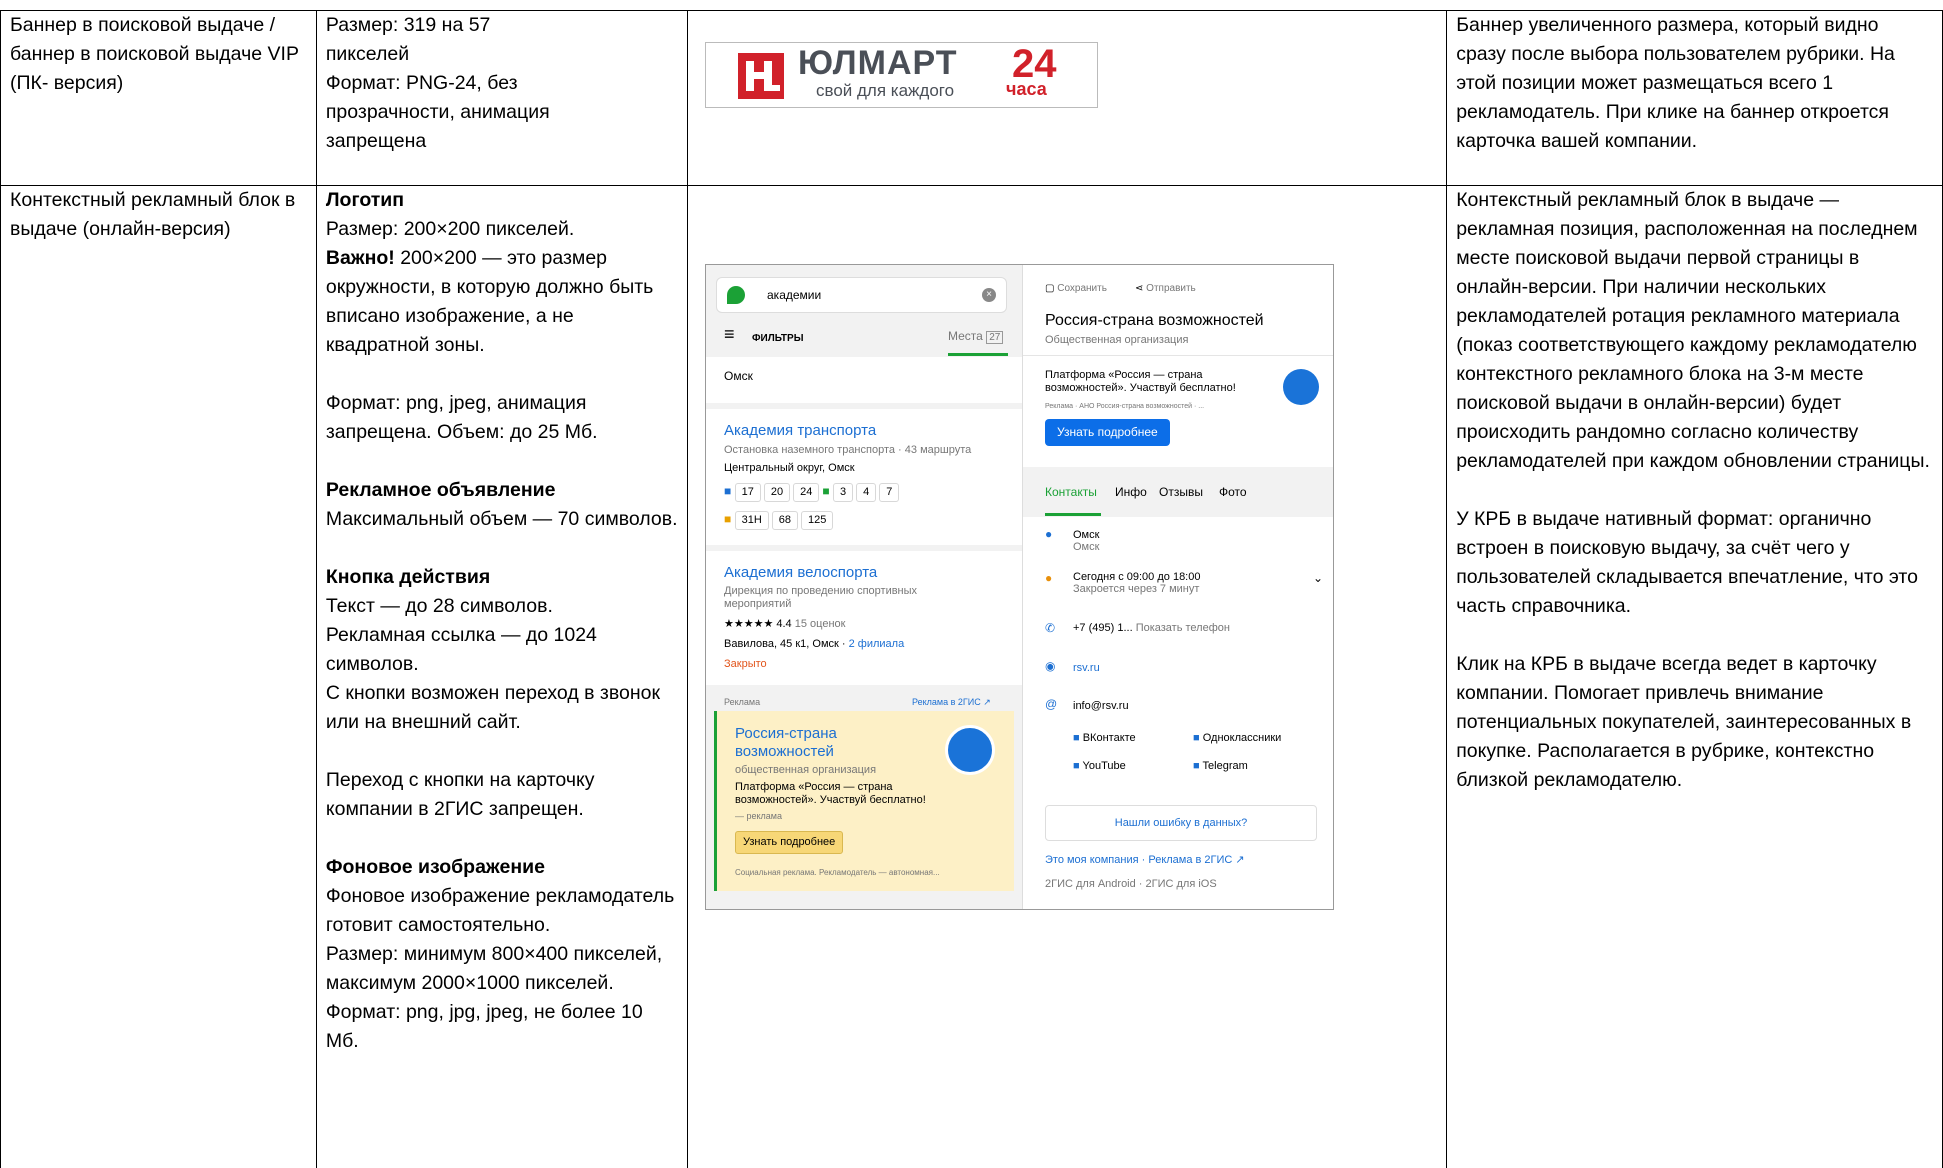 This screenshot has width=1943, height=1168. What do you see at coordinates (360, 258) in the screenshot?
I see `important-label: Важно!` at bounding box center [360, 258].